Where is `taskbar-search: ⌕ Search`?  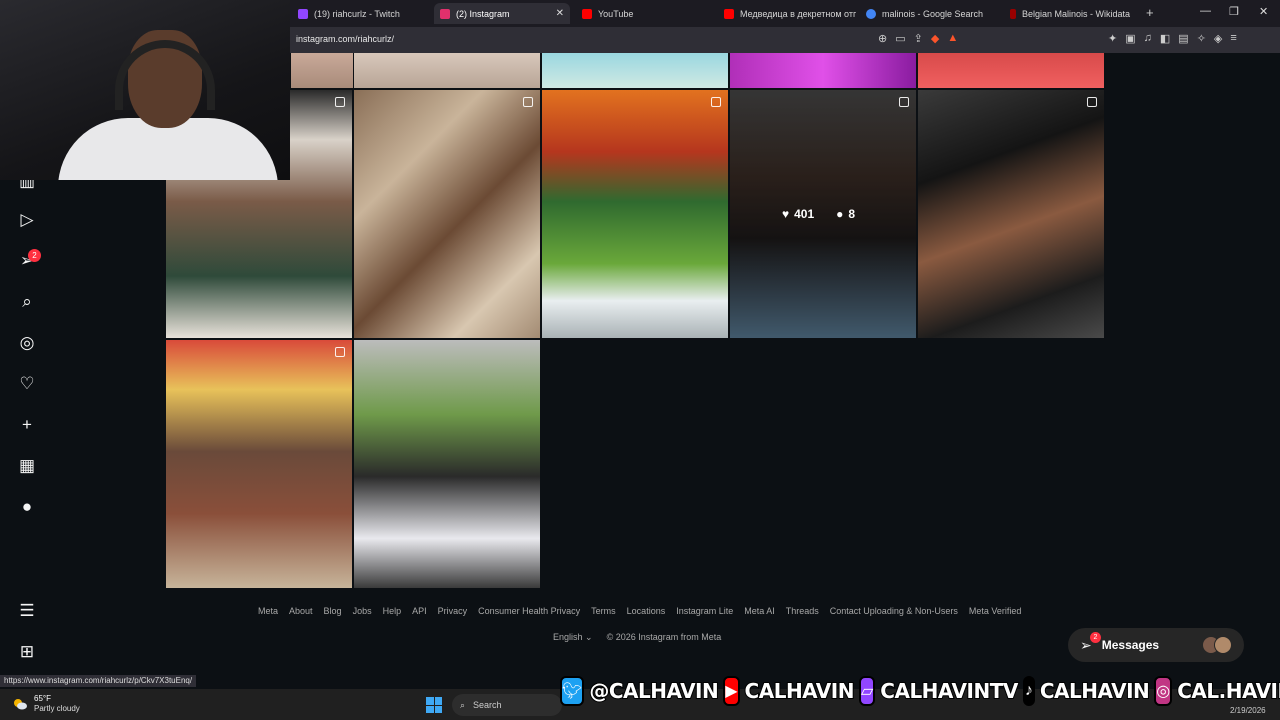
taskbar-search: ⌕ Search is located at coordinates (507, 705).